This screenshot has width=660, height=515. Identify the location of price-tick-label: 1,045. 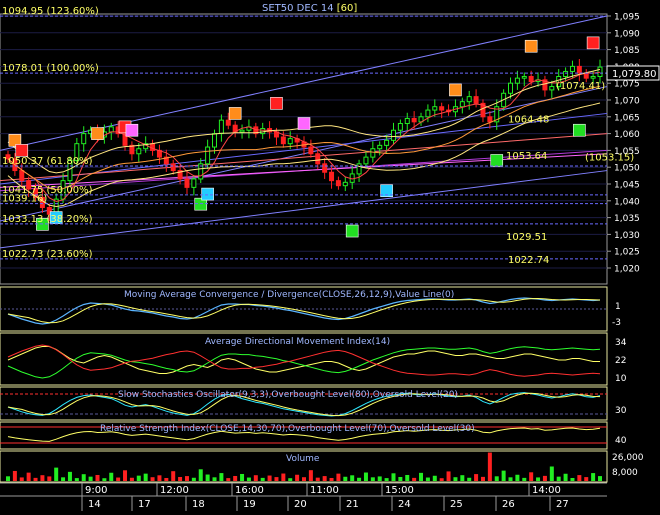
(627, 186).